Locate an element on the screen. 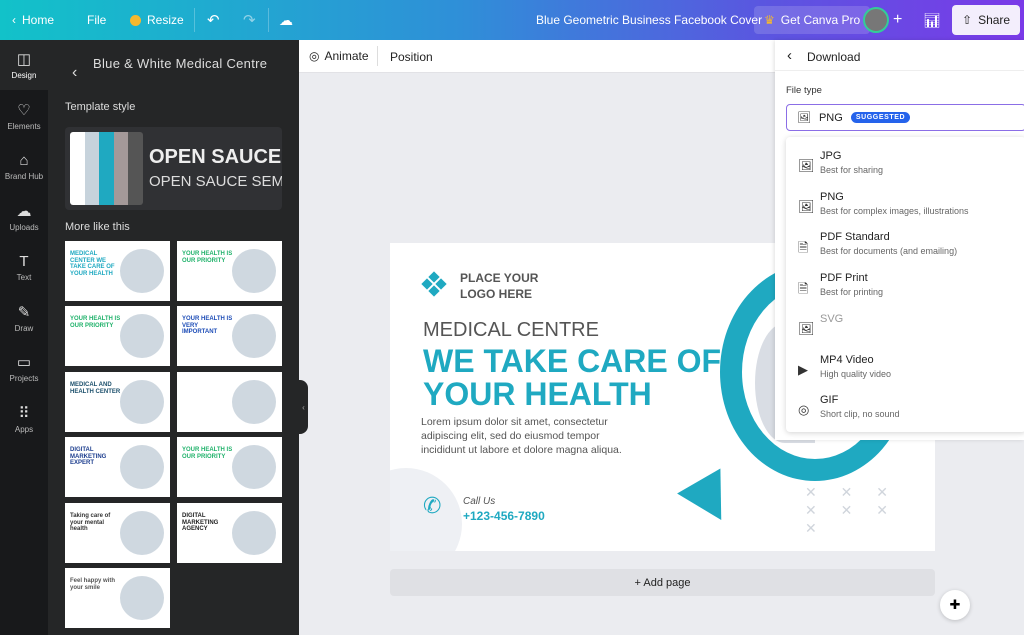 This screenshot has height=635, width=1024. panel-title: Blue & White Medical Centre is located at coordinates (180, 63).